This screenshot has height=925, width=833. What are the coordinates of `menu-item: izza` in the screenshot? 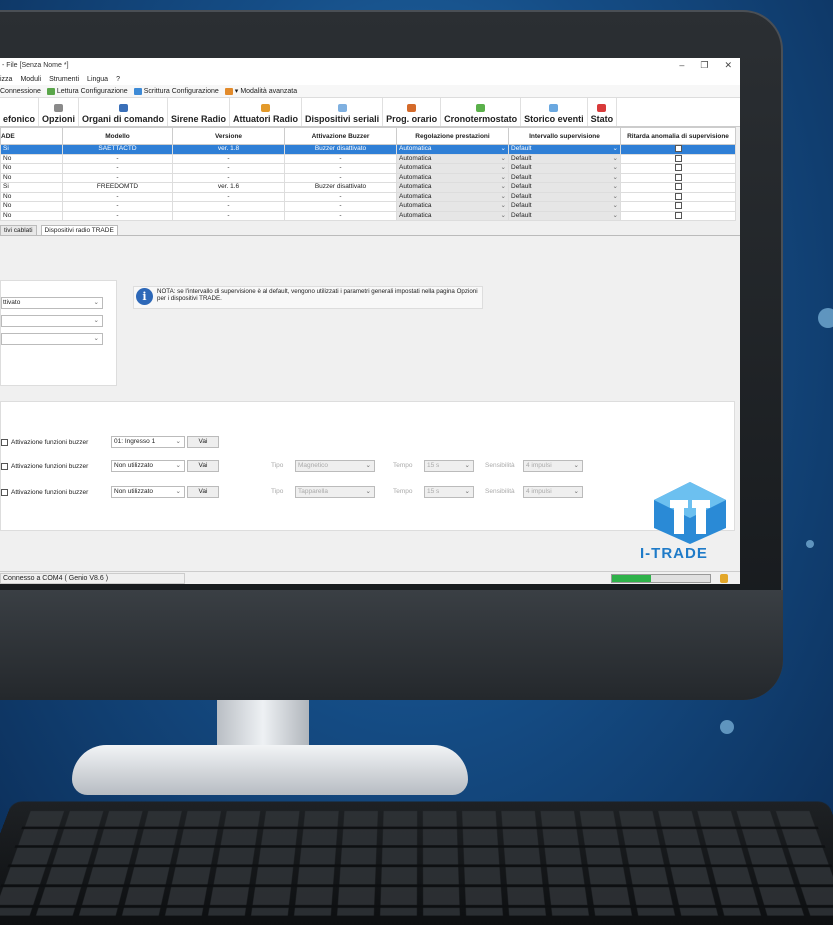 It's located at (6, 79).